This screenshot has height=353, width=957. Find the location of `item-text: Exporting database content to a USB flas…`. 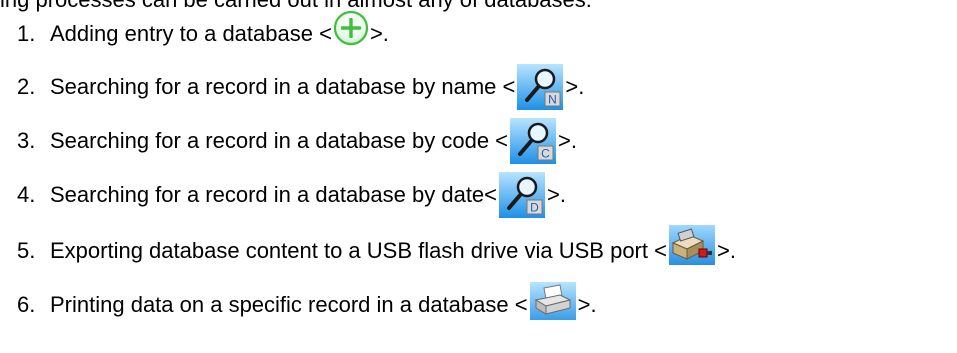

item-text: Exporting database content to a USB flas… is located at coordinates (349, 250).